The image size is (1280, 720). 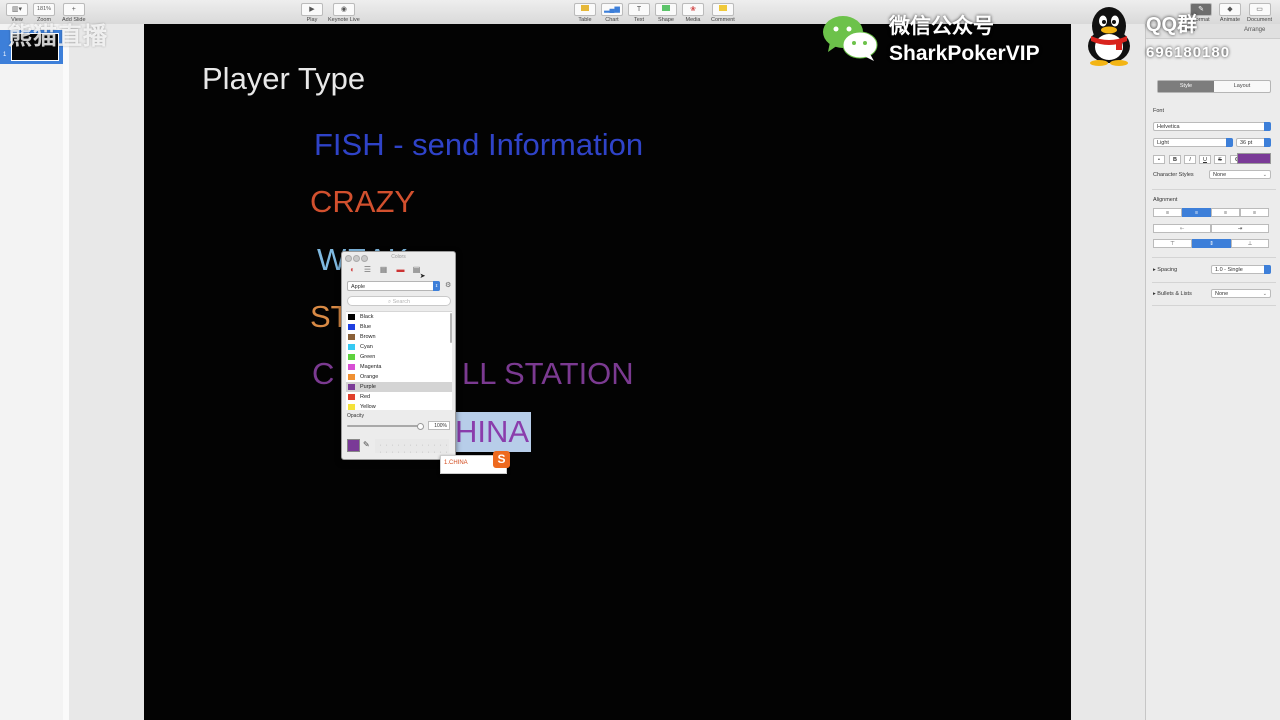 I want to click on view-icon: ▥▾, so click(x=17, y=9).